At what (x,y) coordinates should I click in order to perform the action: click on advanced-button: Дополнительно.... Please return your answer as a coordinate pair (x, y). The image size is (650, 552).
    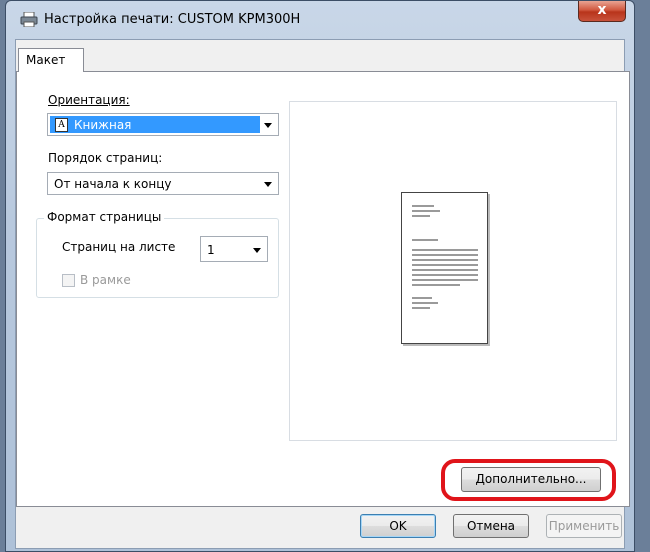
    Looking at the image, I should click on (531, 479).